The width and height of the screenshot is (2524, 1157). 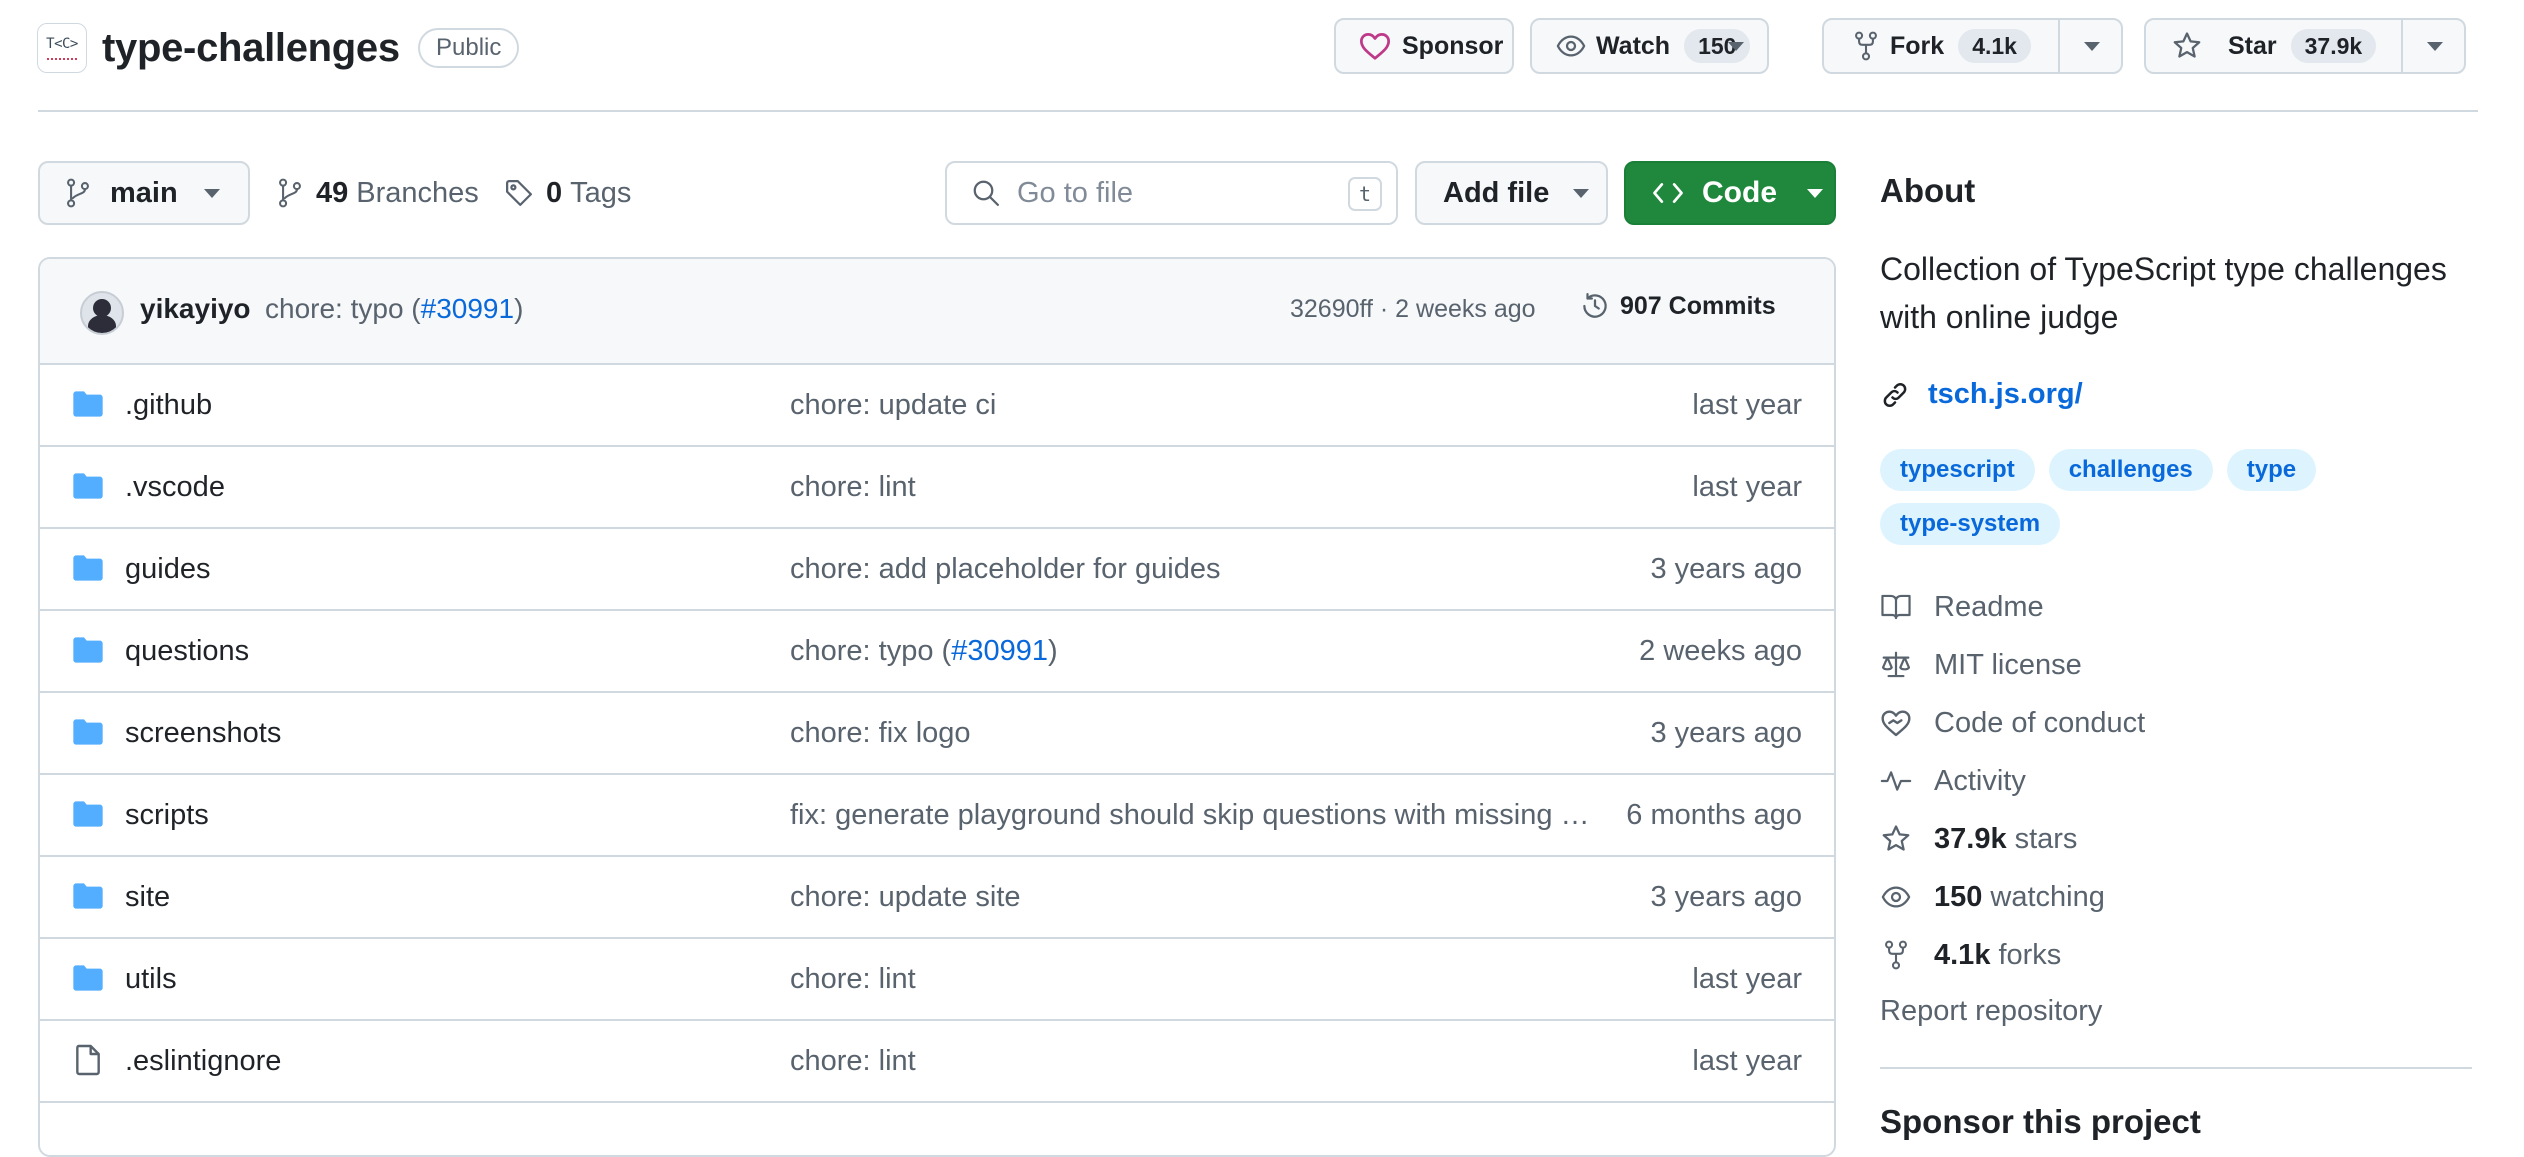 I want to click on table-row: utils chore: lint last year, so click(x=937, y=980).